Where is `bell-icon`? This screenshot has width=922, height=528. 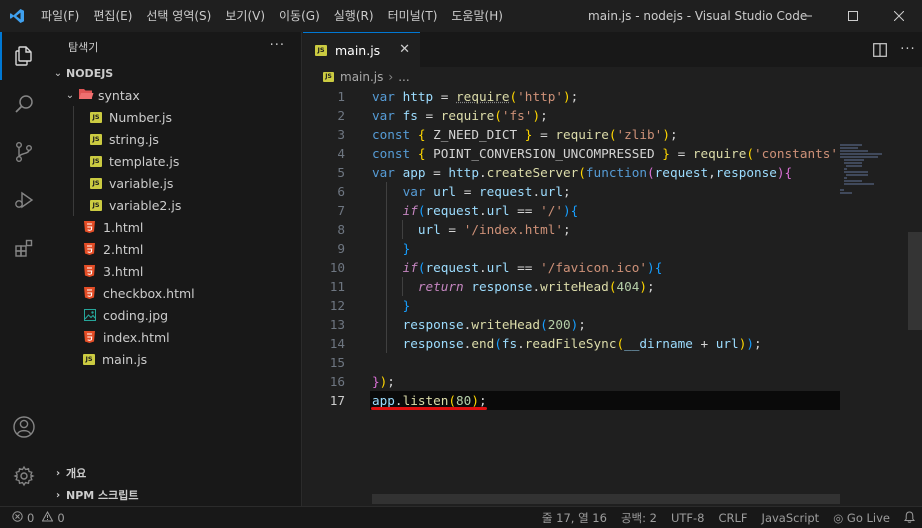 bell-icon is located at coordinates (909, 518).